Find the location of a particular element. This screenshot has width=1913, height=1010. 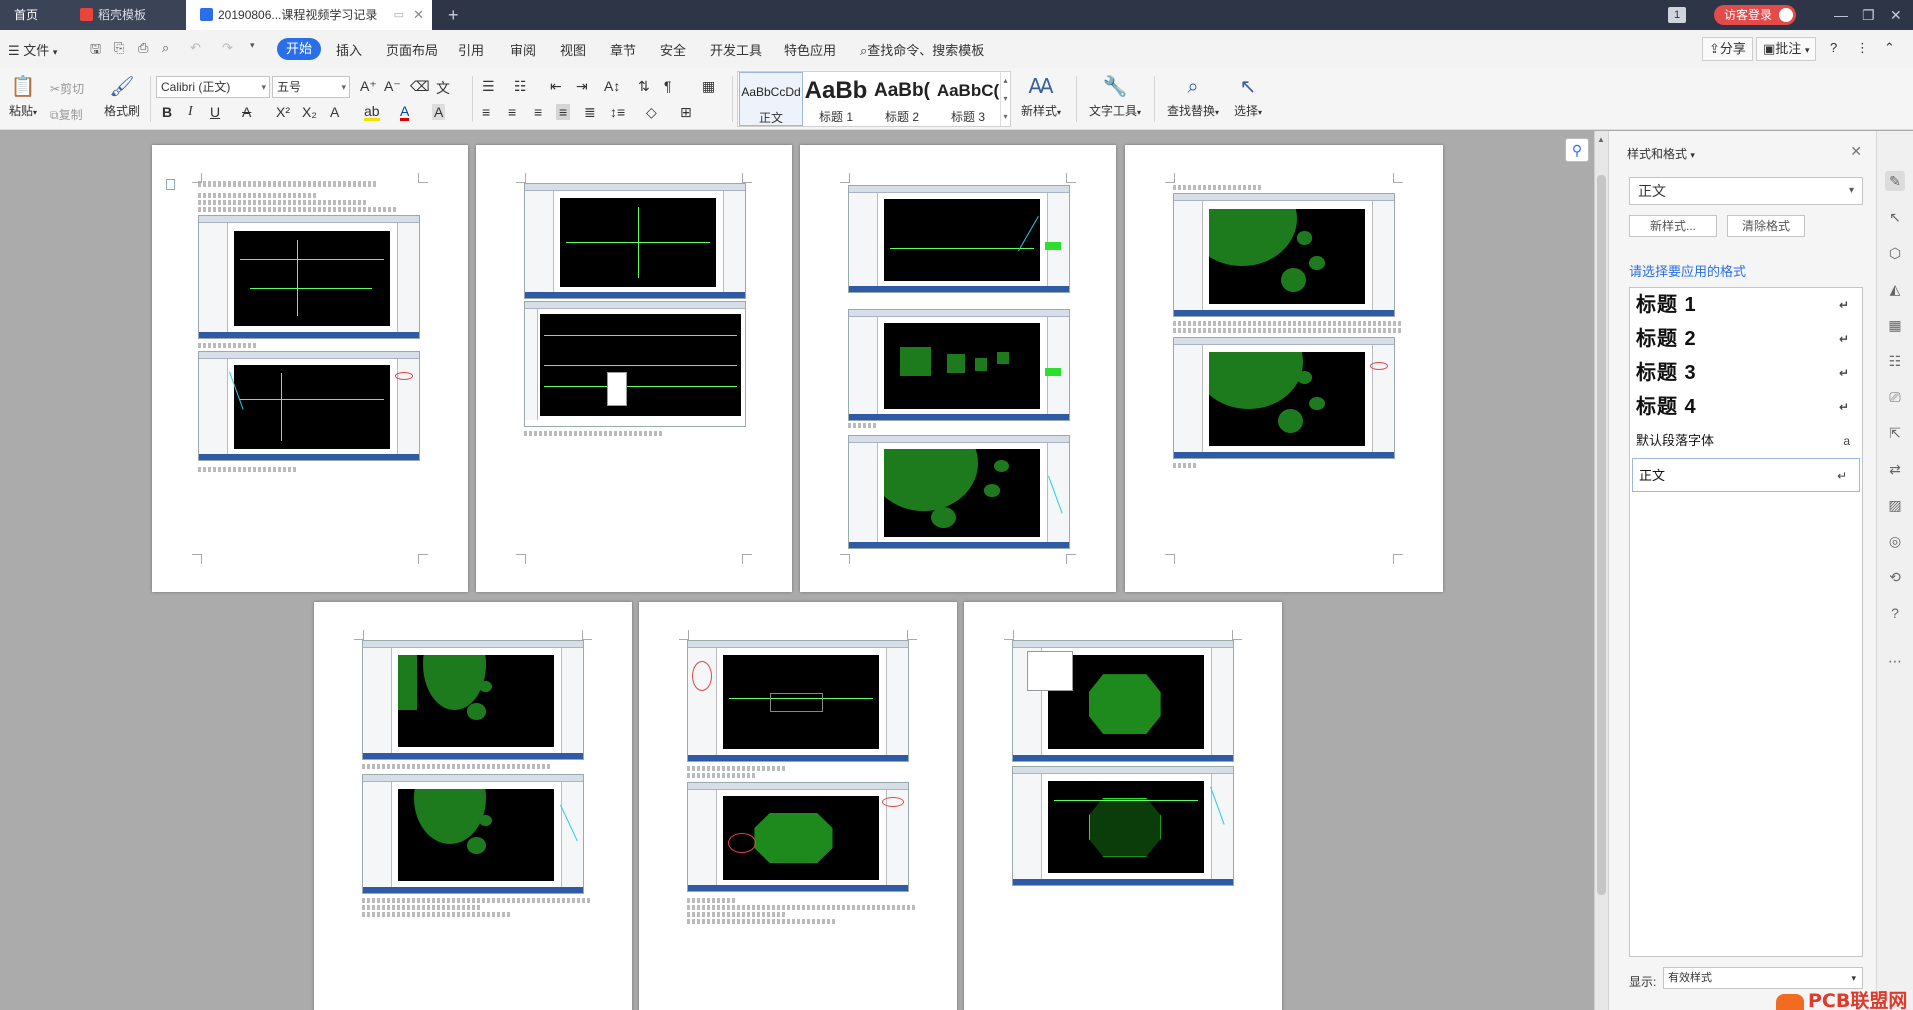

window-count-badge: 1 is located at coordinates (1677, 15).